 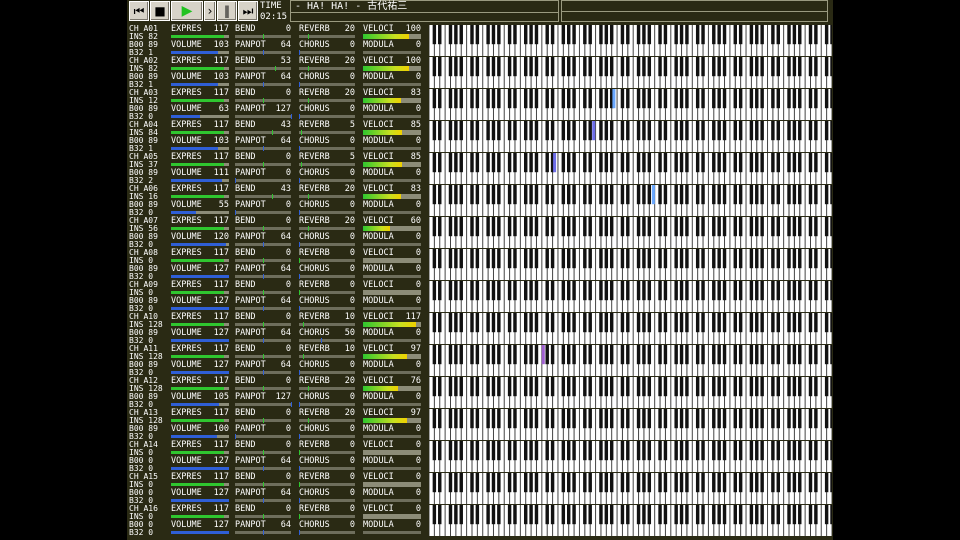 I want to click on rewind-to-start-button: ⏮, so click(x=139, y=11).